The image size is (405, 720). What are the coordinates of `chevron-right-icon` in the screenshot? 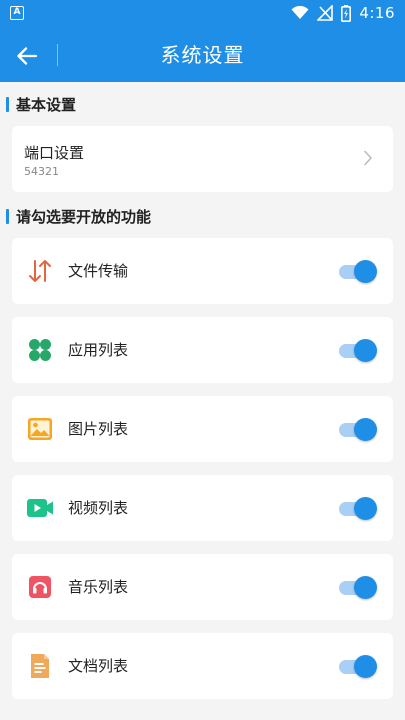 It's located at (368, 158).